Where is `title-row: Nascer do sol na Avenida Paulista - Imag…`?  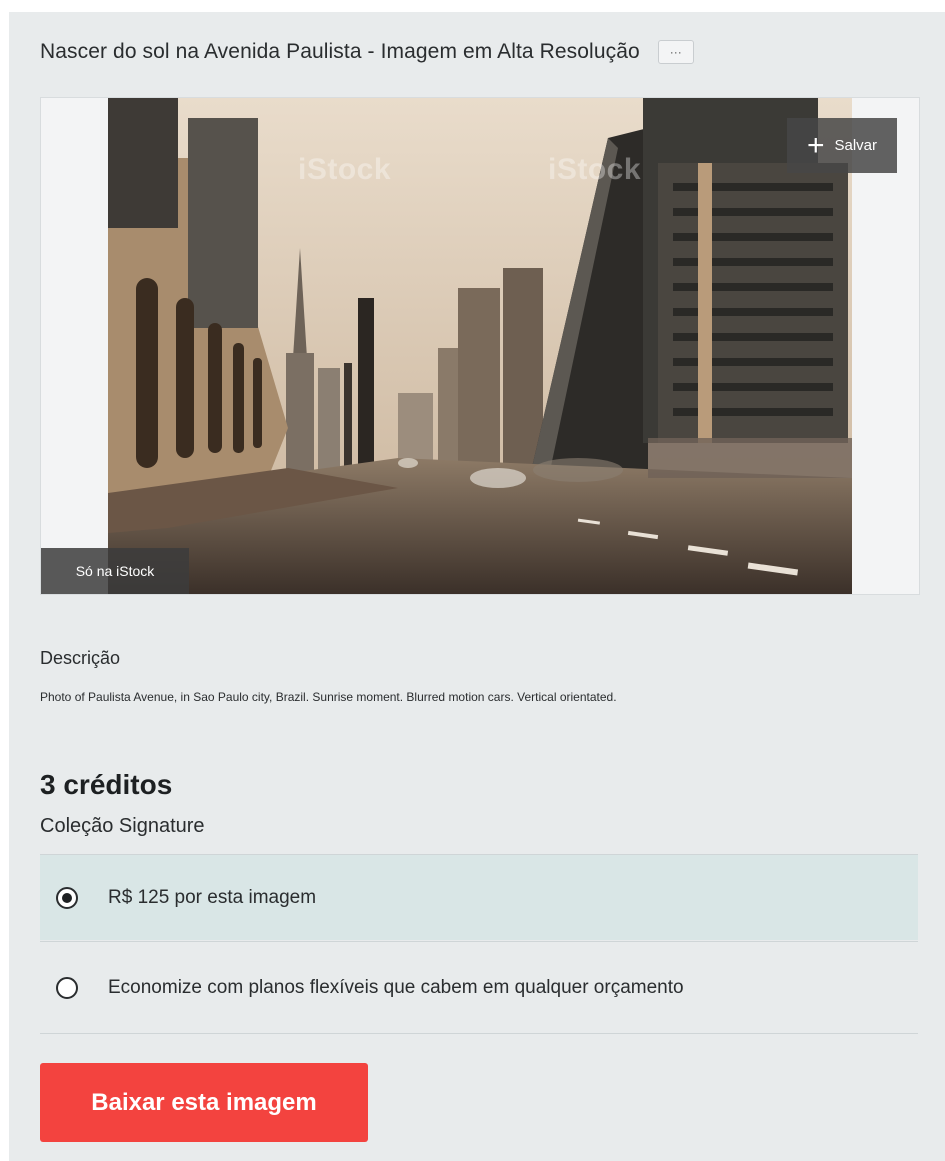 title-row: Nascer do sol na Avenida Paulista - Imag… is located at coordinates (367, 52).